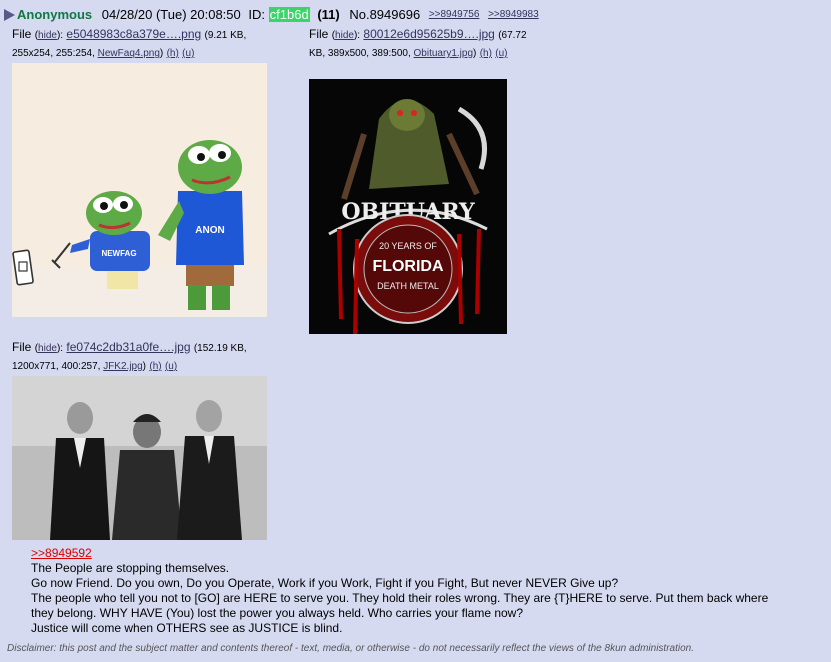 This screenshot has width=831, height=662. Describe the element at coordinates (408, 286) in the screenshot. I see `death-metal-text: DEATH METAL` at that location.